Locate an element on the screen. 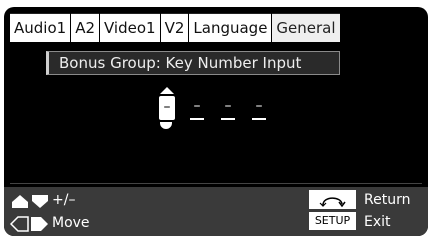 Image resolution: width=435 pixels, height=243 pixels. tab-bar: Audio1 A2 Video1 V2 Language General is located at coordinates (175, 27).